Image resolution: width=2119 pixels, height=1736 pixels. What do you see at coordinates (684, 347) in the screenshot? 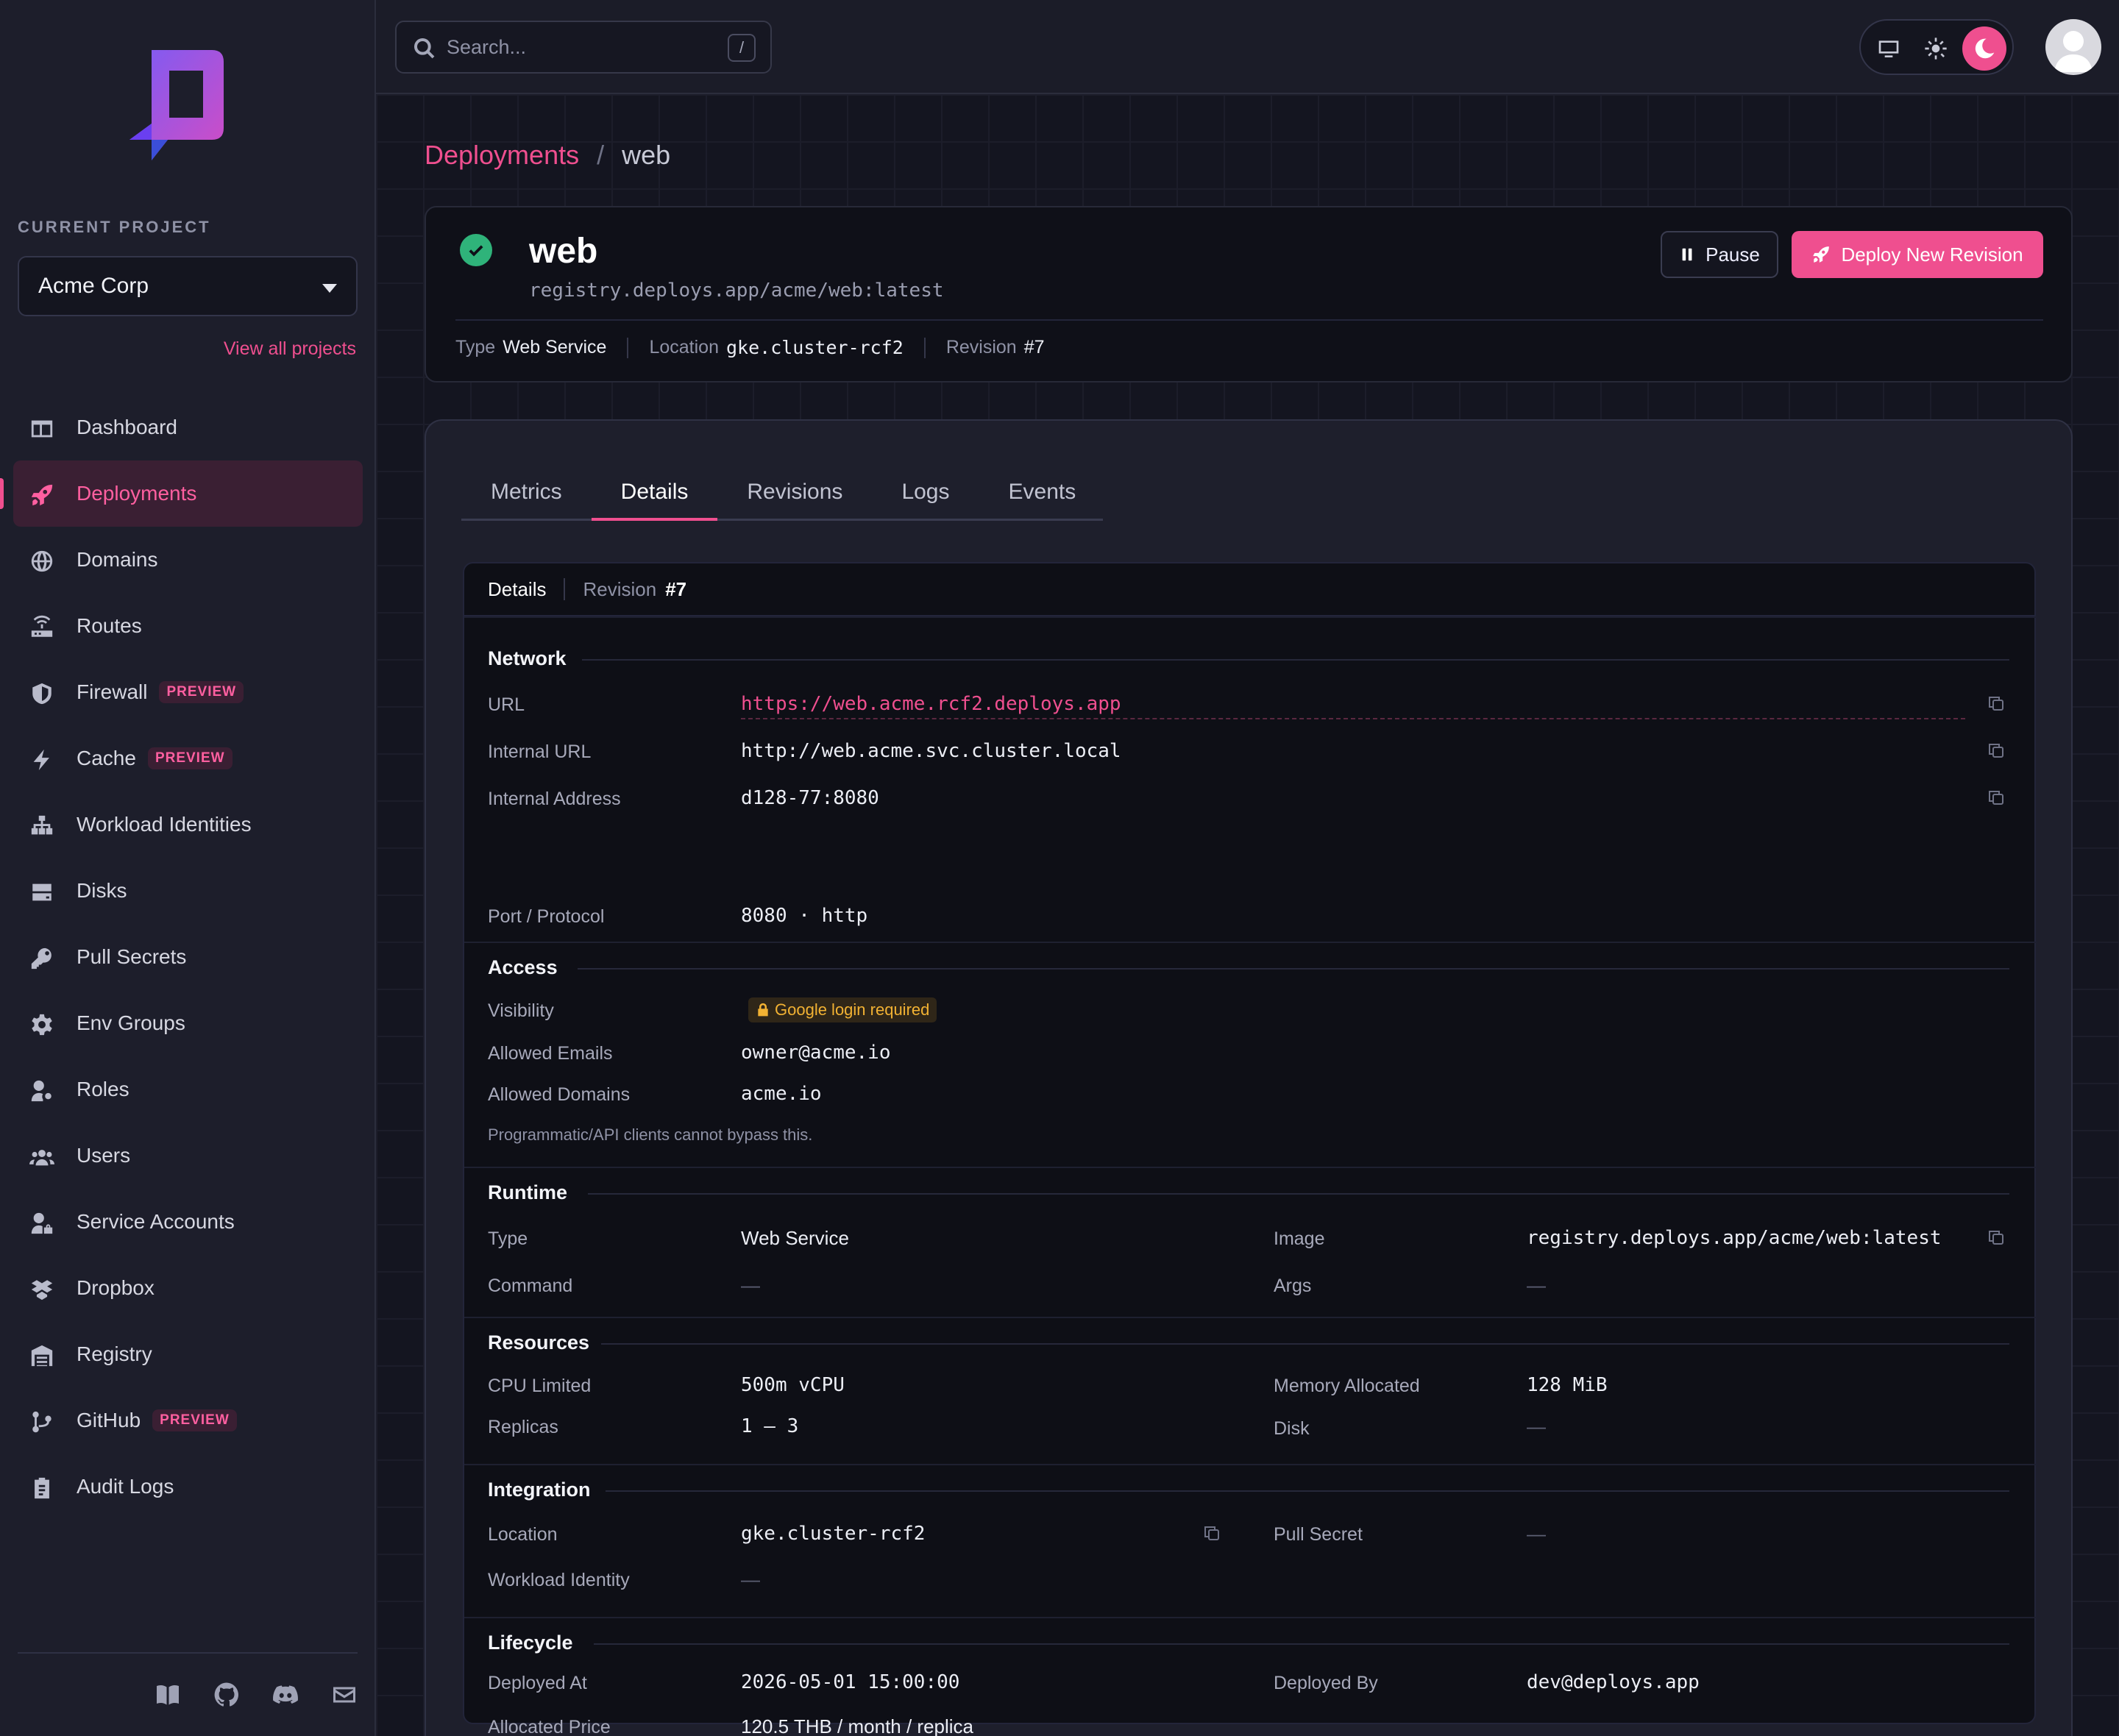
I see `meta-location-label: Location` at bounding box center [684, 347].